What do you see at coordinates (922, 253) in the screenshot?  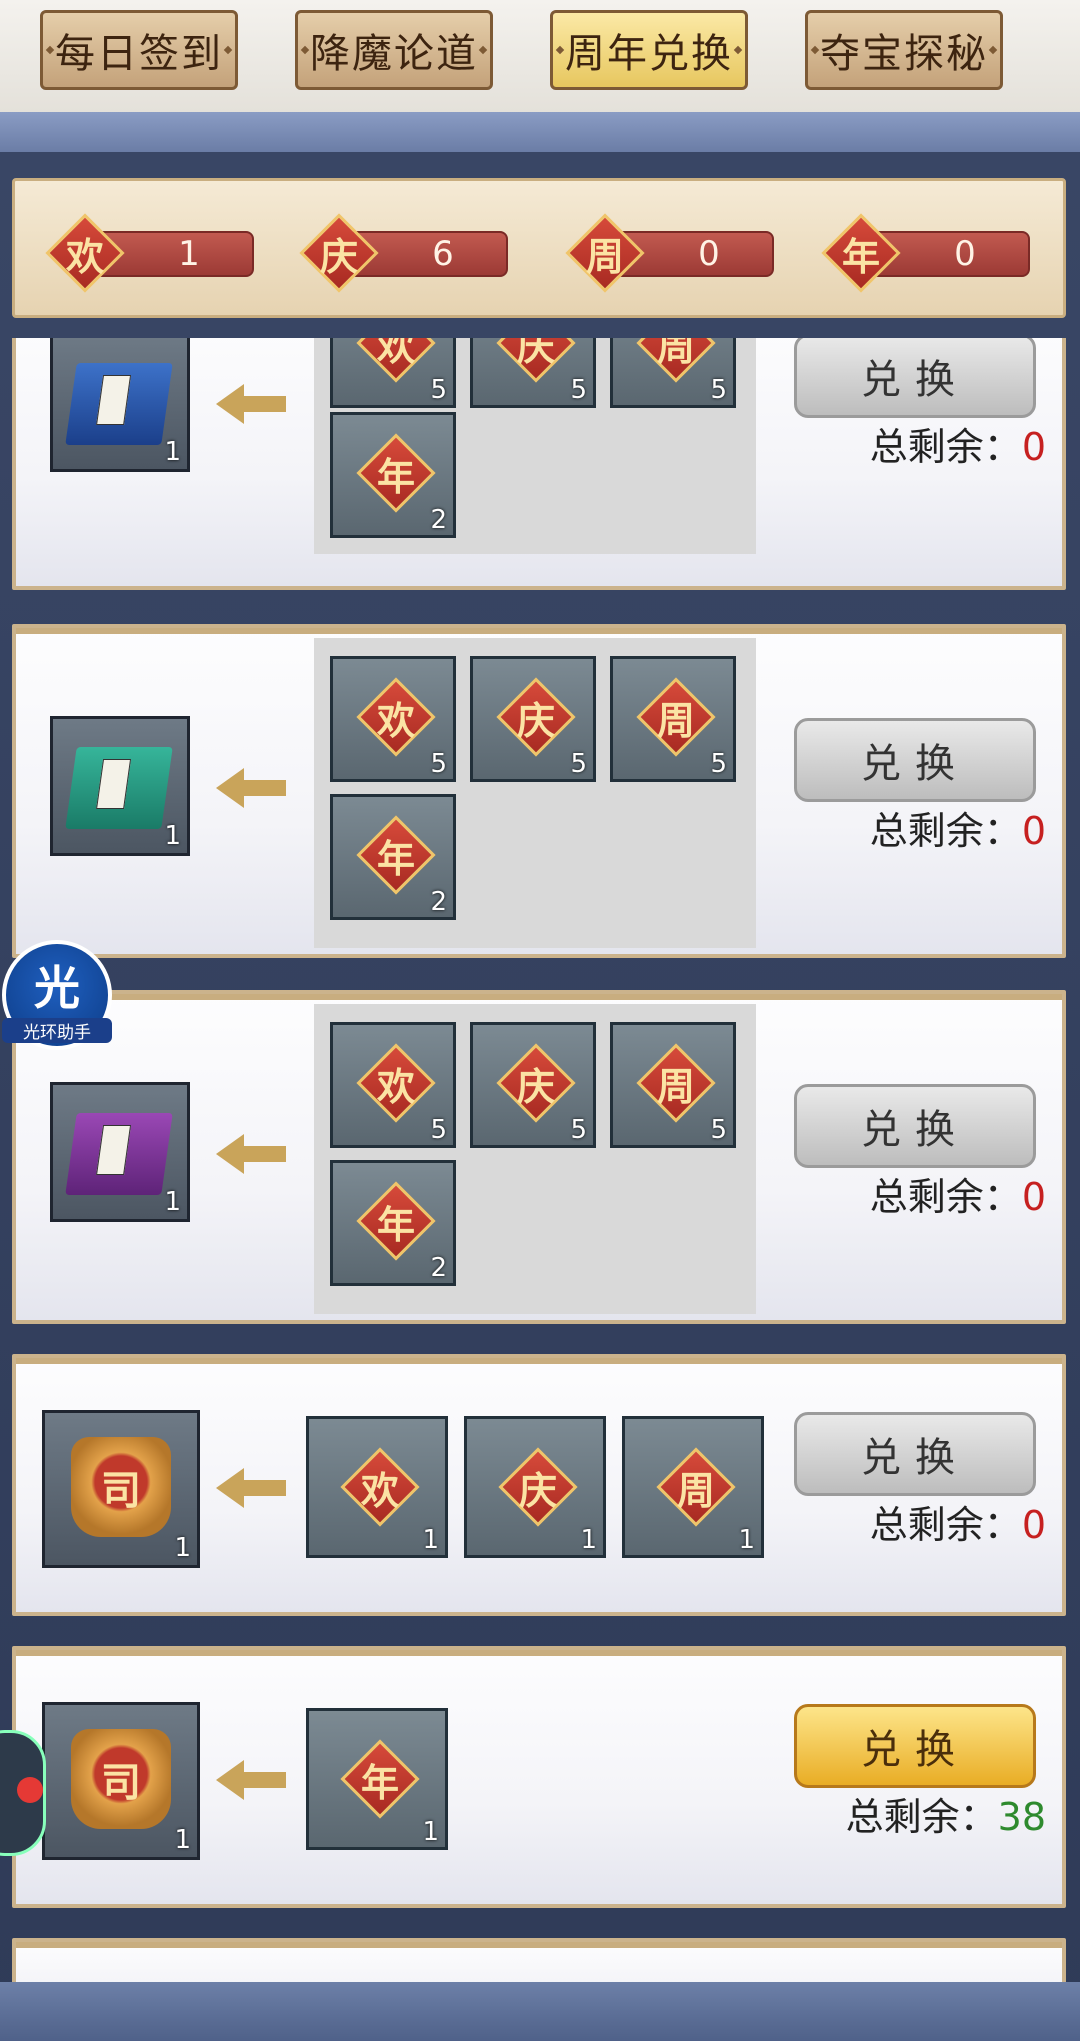 I see `token-counter-nian: 0 年` at bounding box center [922, 253].